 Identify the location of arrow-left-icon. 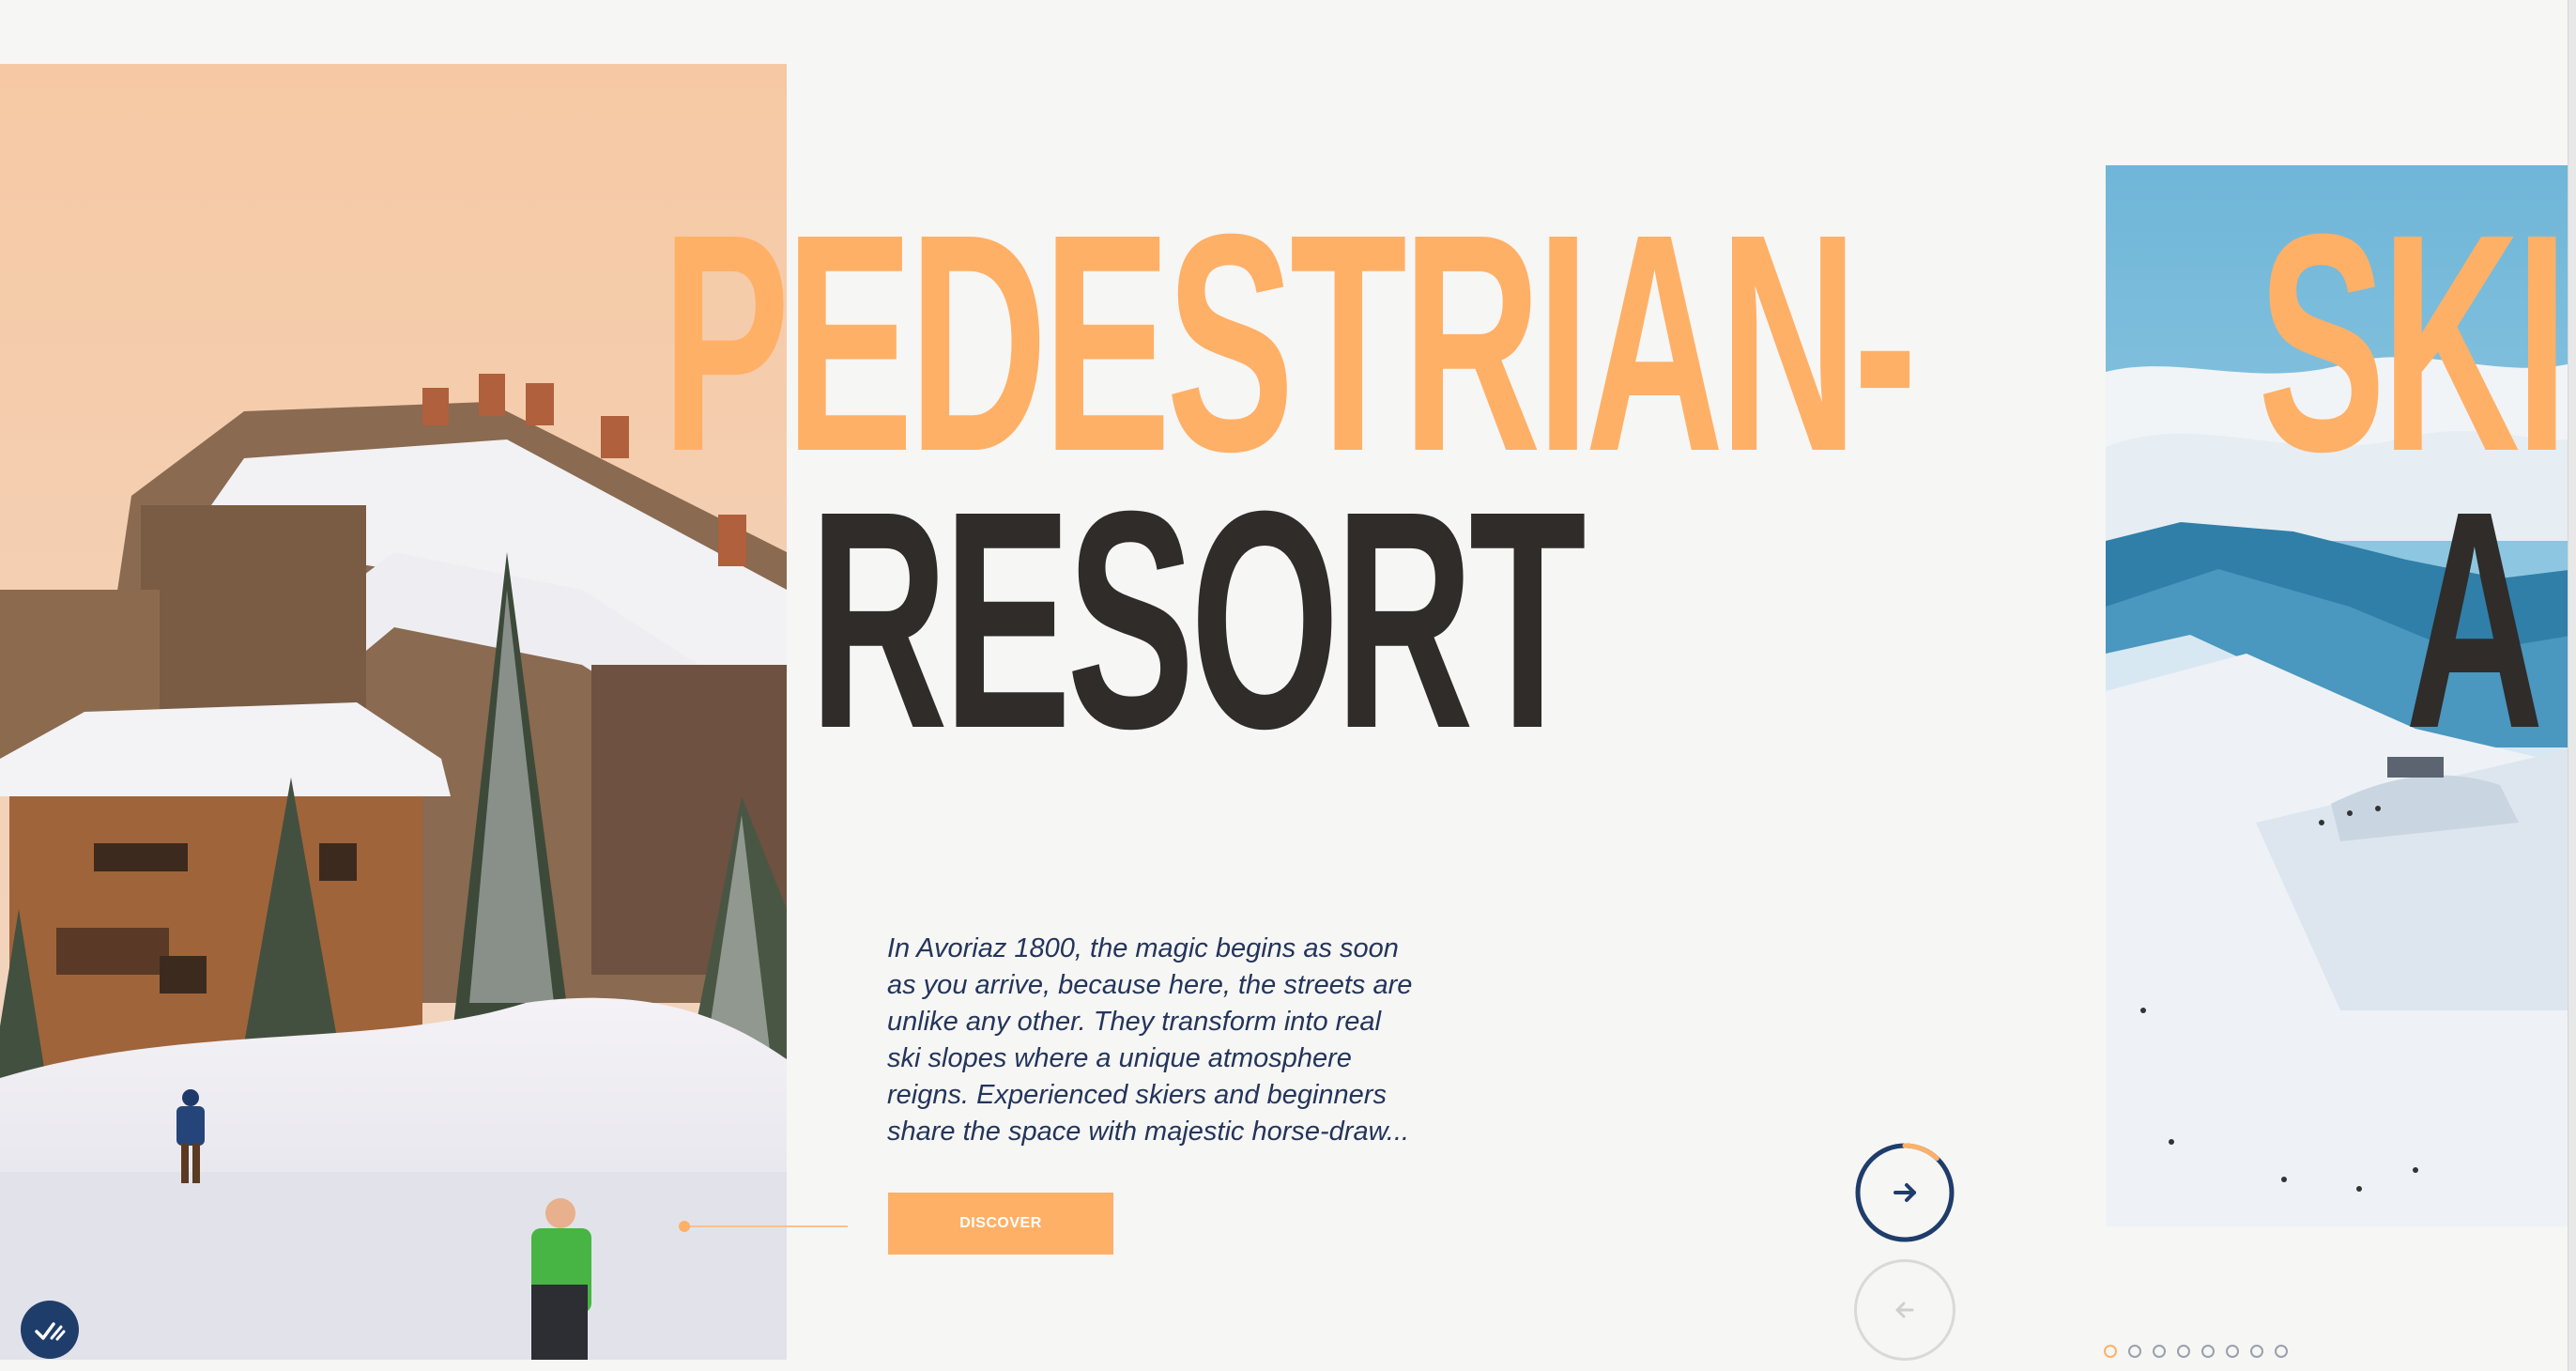
(1905, 1310).